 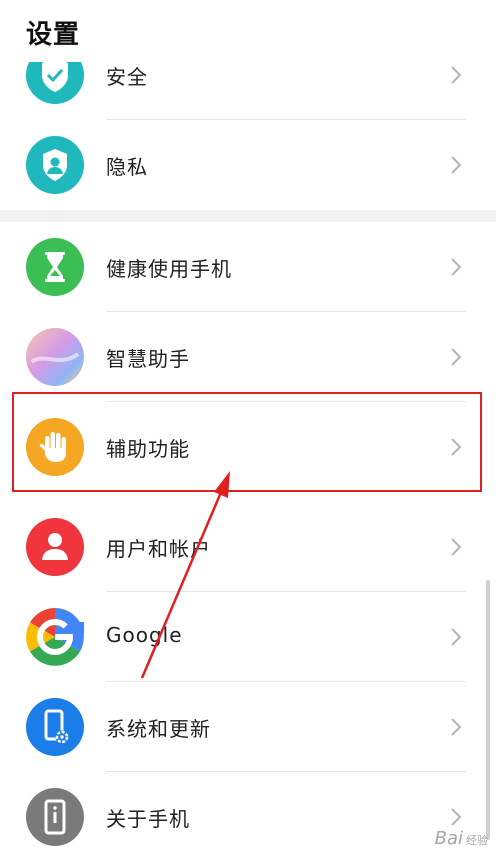 I want to click on shield-person-icon, so click(x=55, y=165).